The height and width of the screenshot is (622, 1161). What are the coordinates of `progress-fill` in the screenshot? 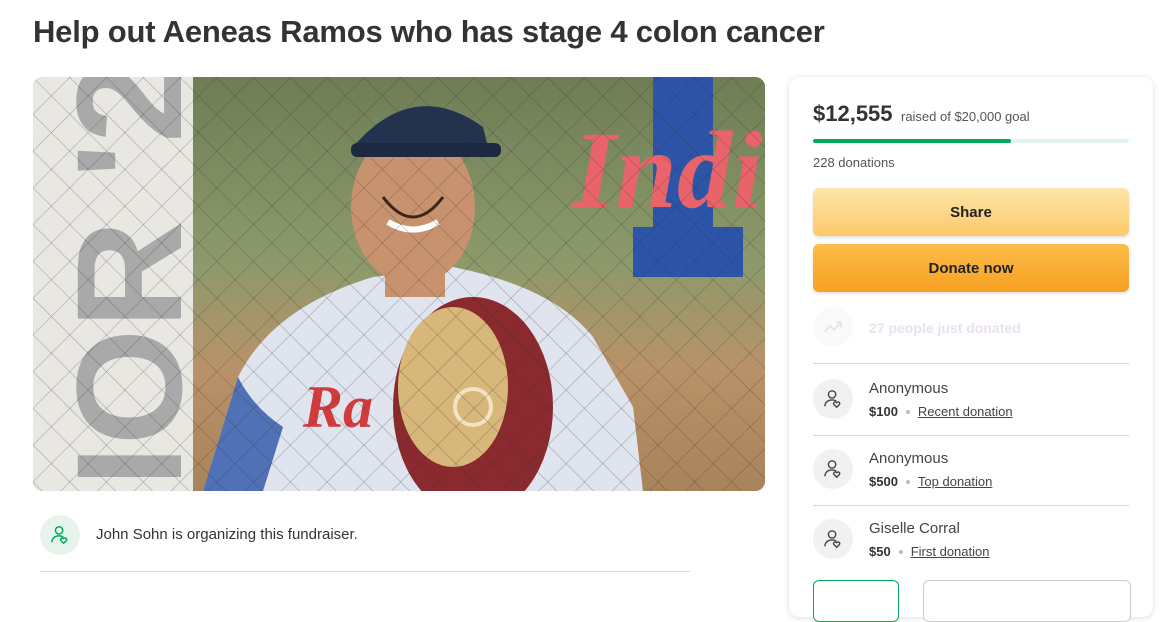 It's located at (912, 141).